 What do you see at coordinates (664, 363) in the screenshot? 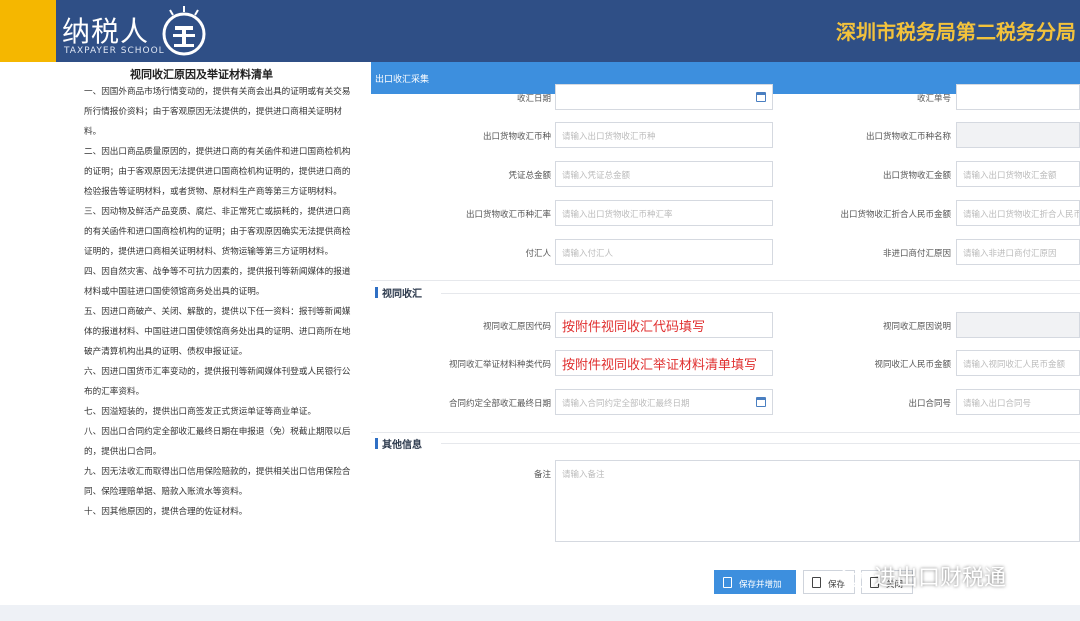
I see `evidence-type-code-field: 按附件视同收汇举证材料清单填写` at bounding box center [664, 363].